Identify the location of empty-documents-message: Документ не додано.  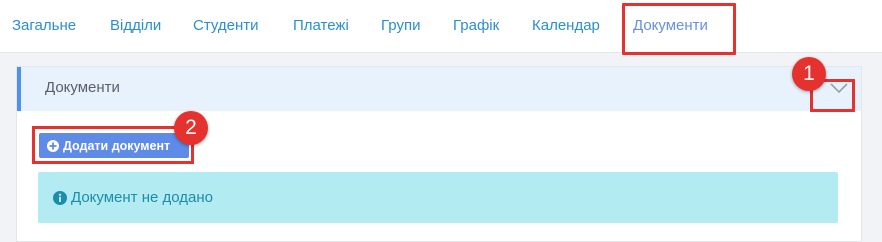
(142, 197).